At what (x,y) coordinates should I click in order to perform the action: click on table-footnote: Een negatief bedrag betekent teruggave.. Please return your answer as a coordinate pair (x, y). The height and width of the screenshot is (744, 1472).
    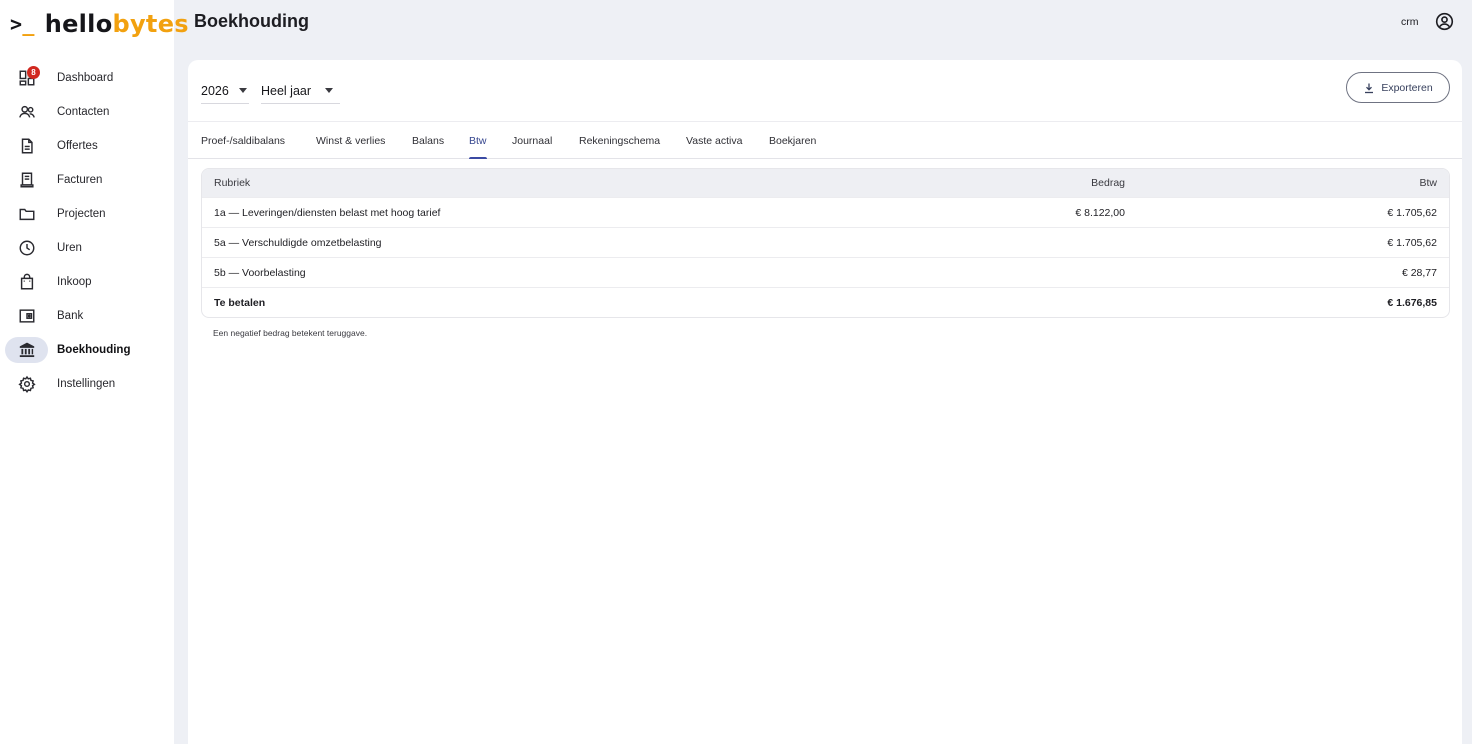
    Looking at the image, I should click on (290, 333).